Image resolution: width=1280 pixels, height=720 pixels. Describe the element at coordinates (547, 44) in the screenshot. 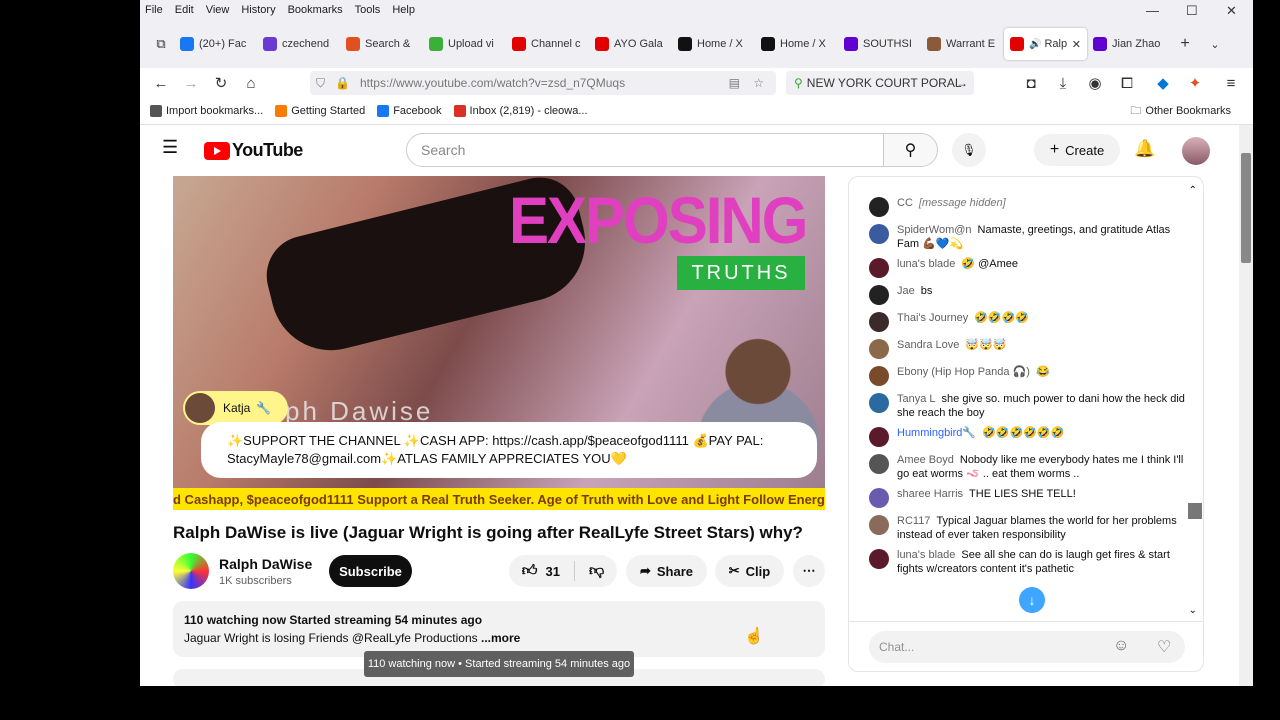

I see `tab-4: Channel c` at that location.